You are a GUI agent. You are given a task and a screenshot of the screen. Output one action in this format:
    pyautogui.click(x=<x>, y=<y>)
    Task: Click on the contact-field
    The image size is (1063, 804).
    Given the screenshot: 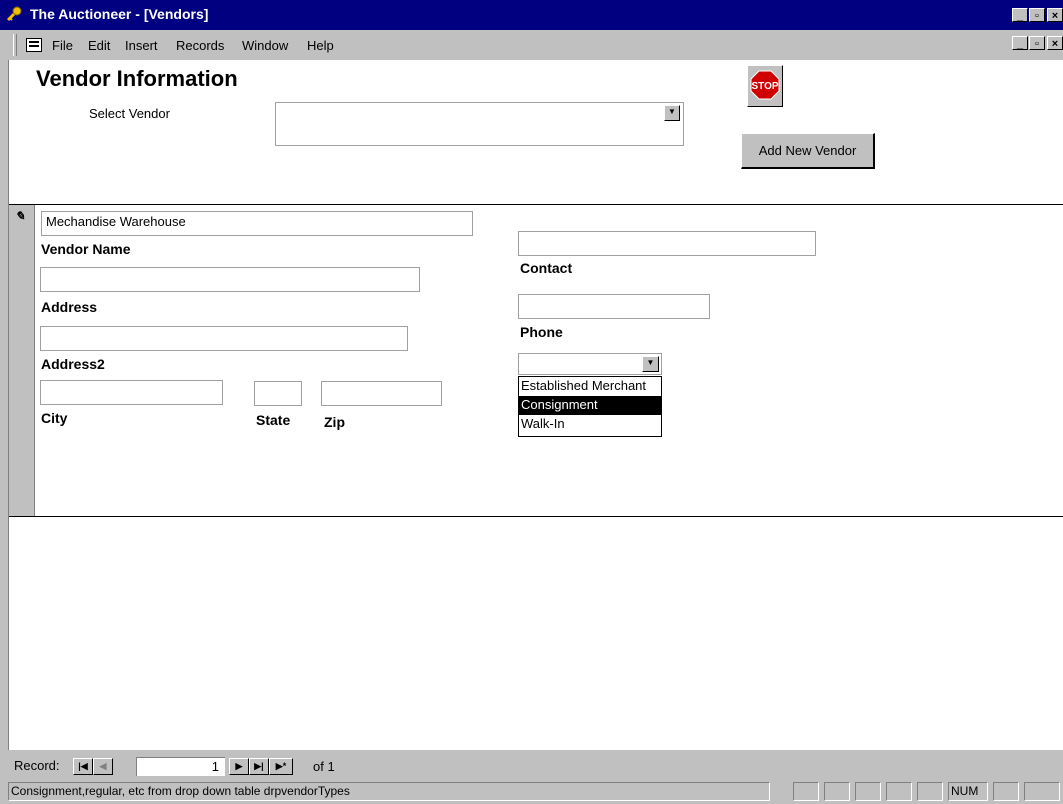 What is the action you would take?
    pyautogui.click(x=667, y=243)
    